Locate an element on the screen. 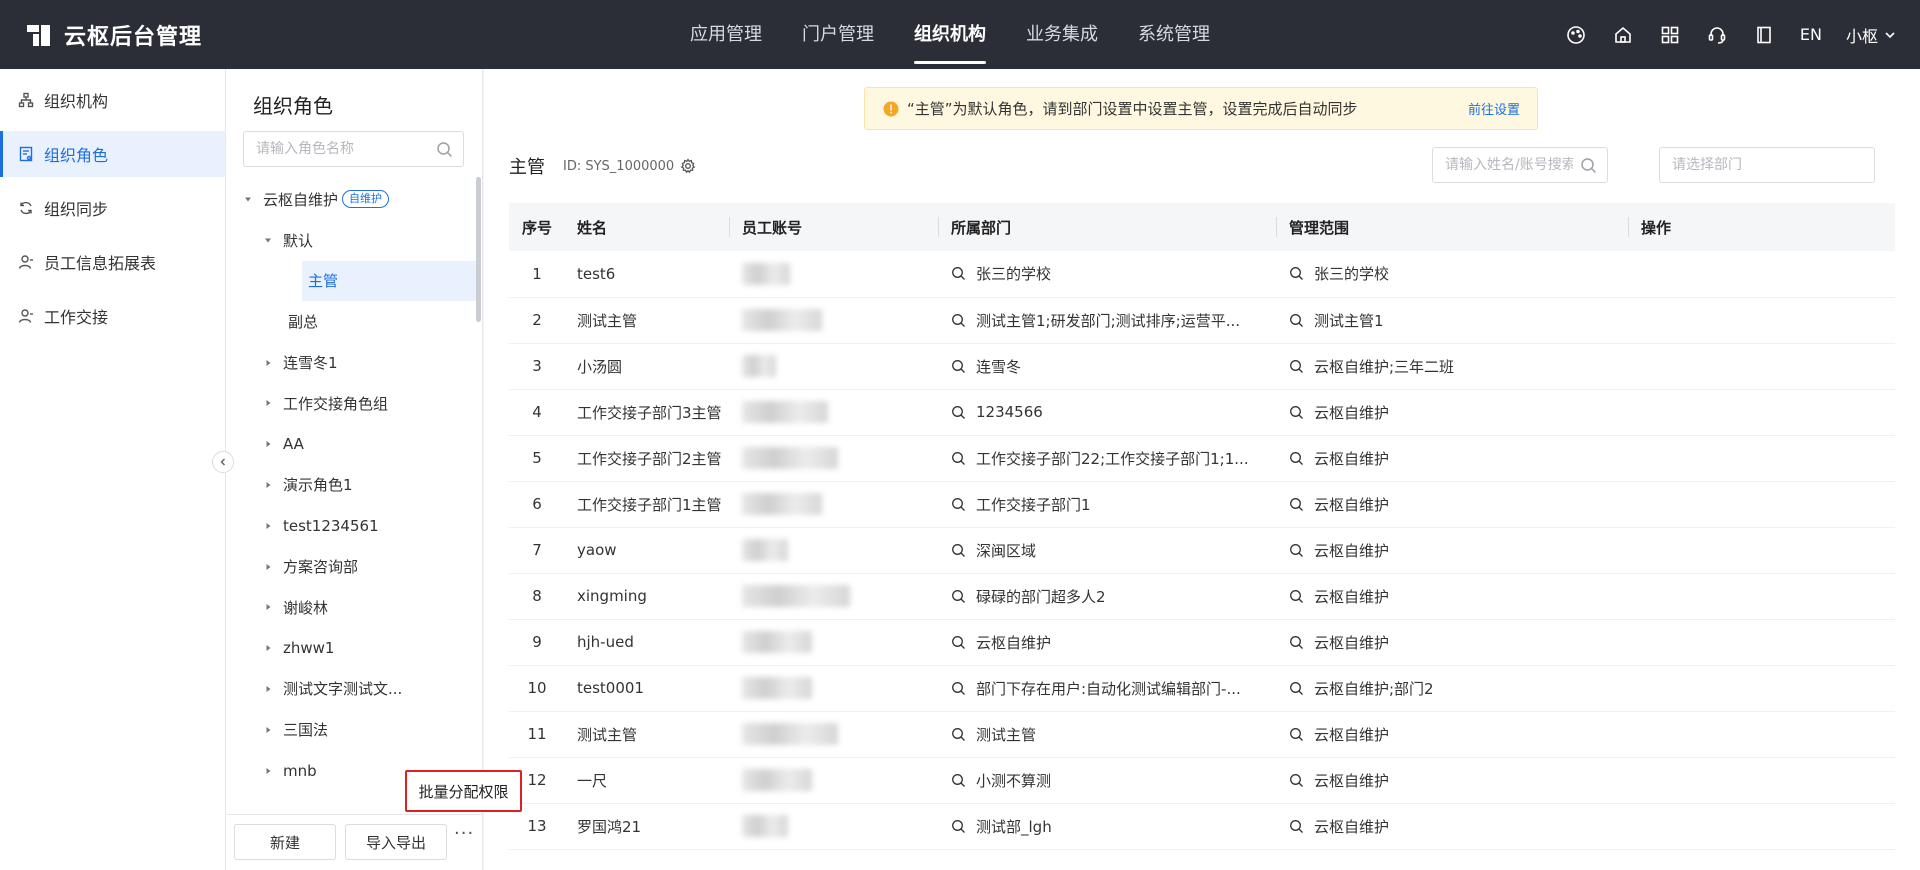  tree-node: 三国法 is located at coordinates (351, 729).